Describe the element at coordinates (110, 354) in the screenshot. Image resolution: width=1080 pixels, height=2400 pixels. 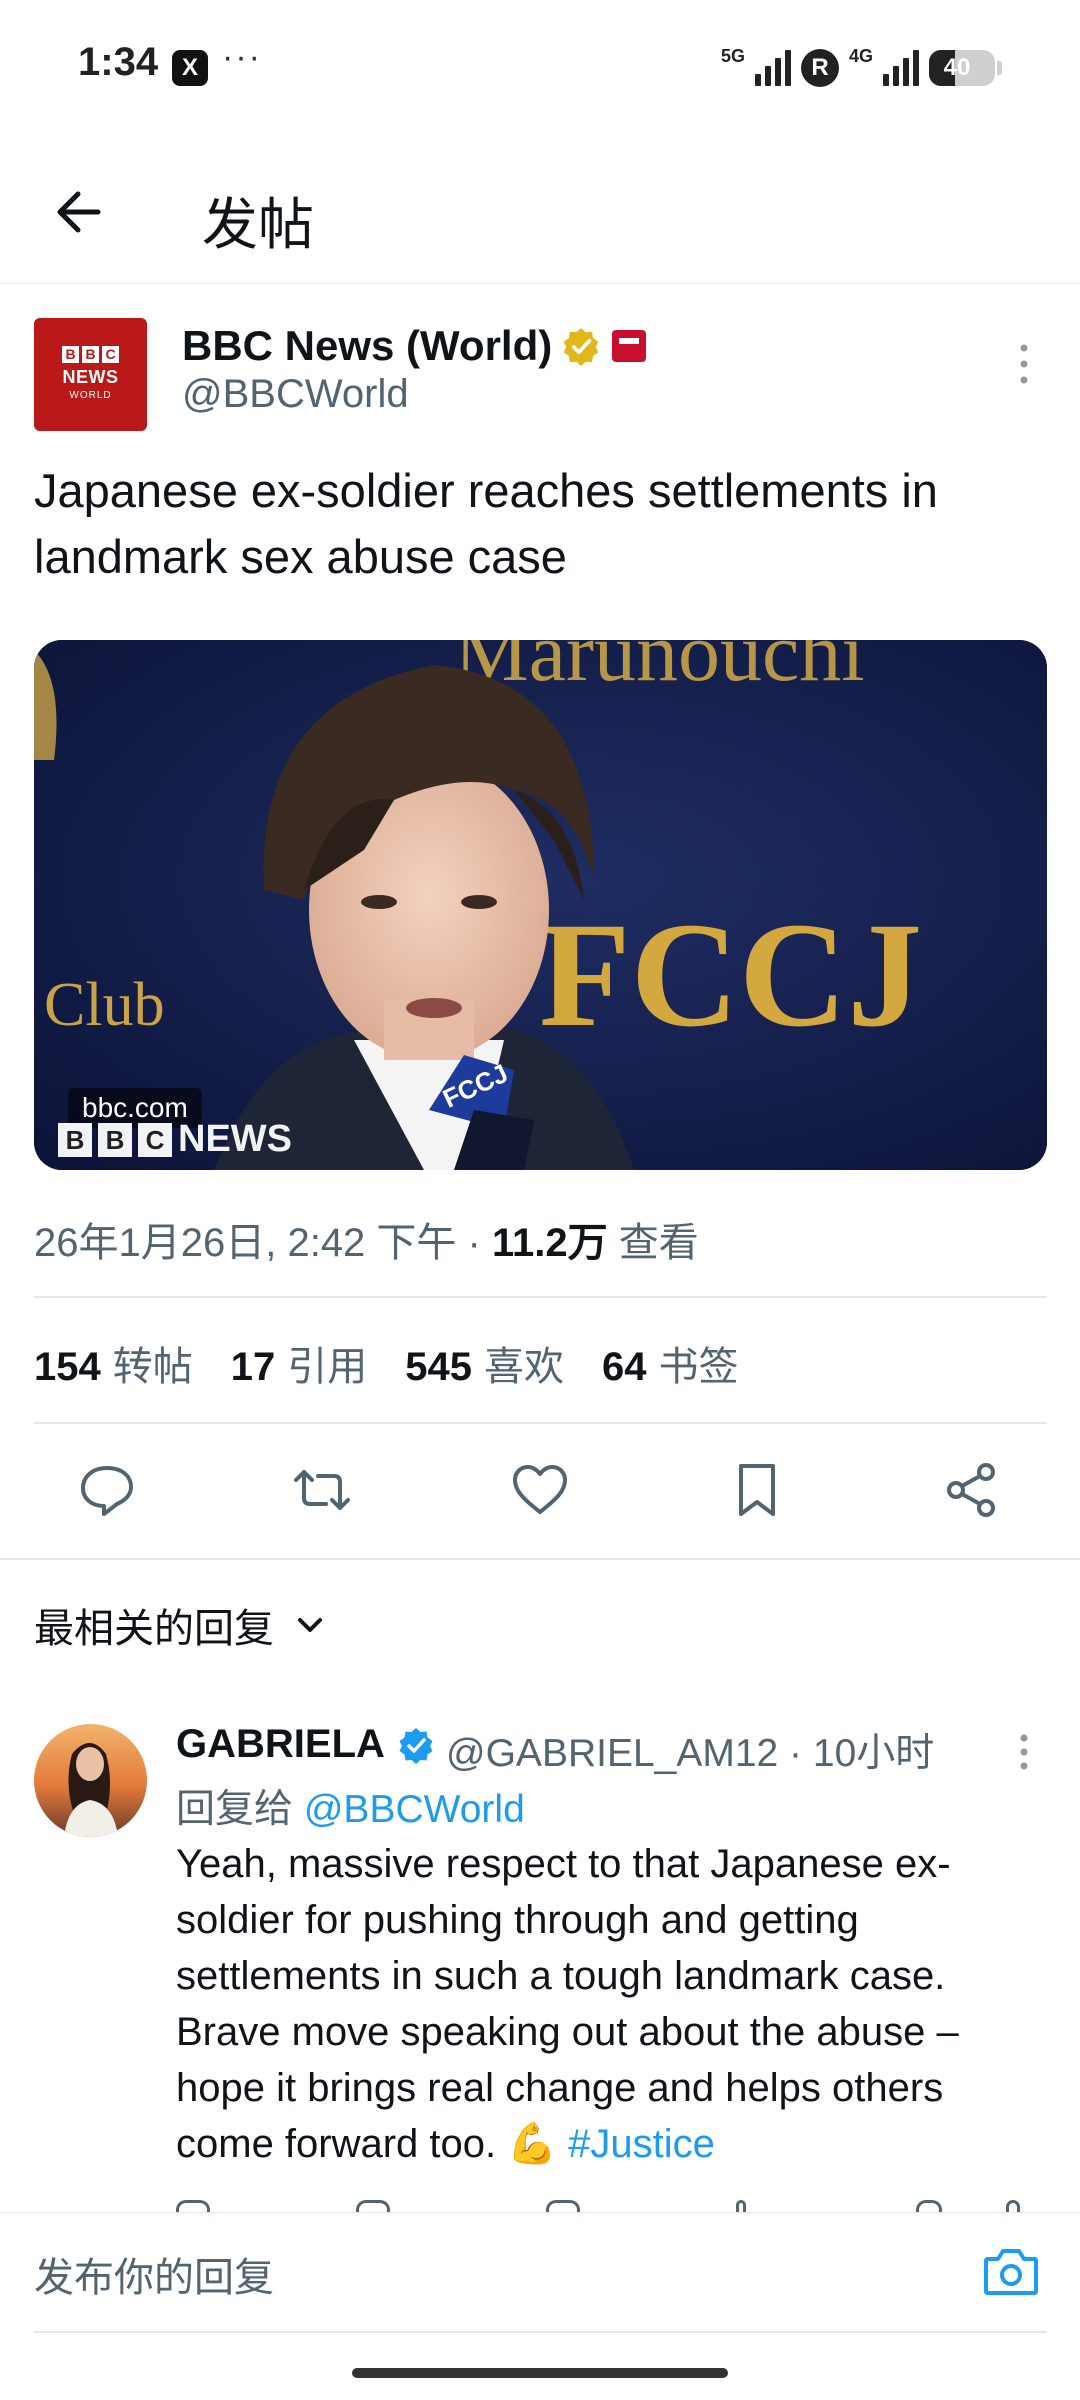
I see `avatar-block-c: C` at that location.